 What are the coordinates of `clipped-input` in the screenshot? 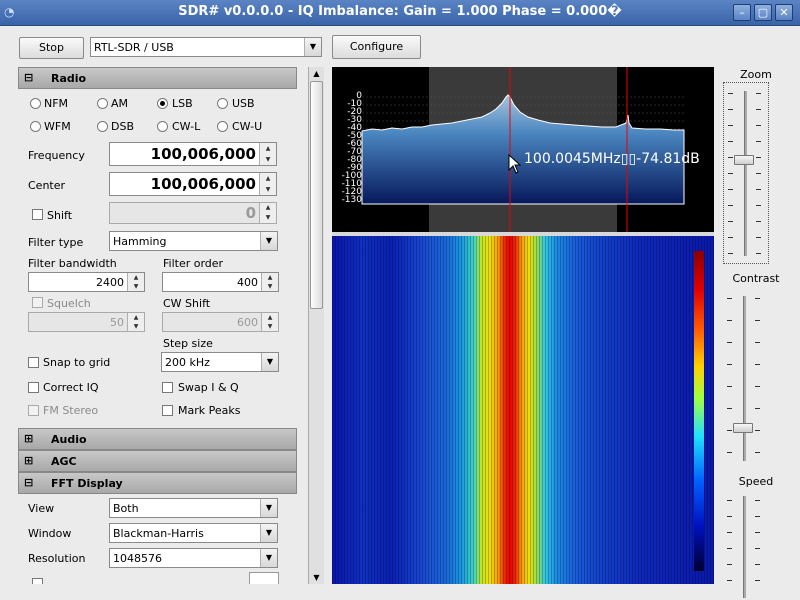 It's located at (264, 578).